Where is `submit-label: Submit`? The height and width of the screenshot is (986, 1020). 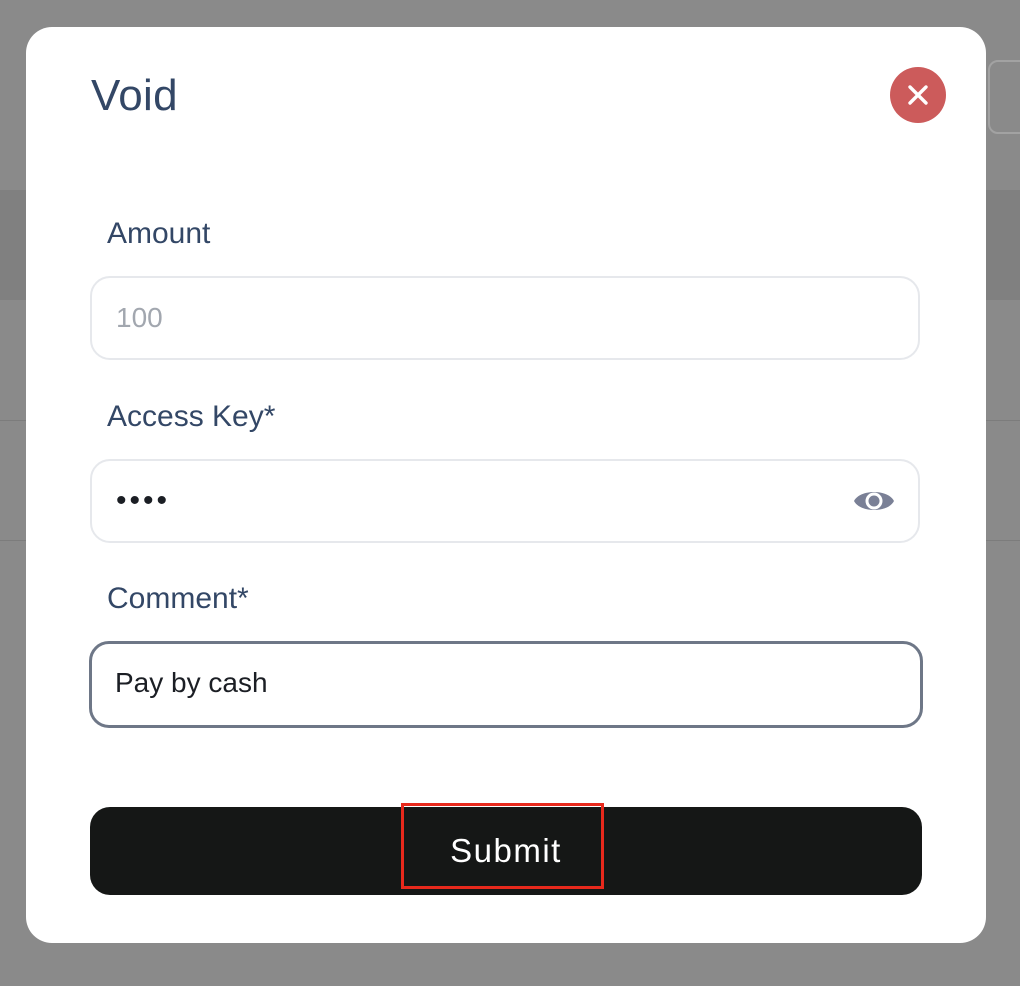 submit-label: Submit is located at coordinates (506, 850).